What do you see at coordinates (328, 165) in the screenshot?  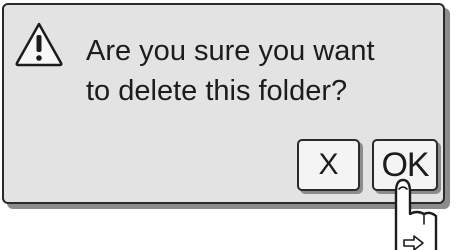 I see `cancel-button: X` at bounding box center [328, 165].